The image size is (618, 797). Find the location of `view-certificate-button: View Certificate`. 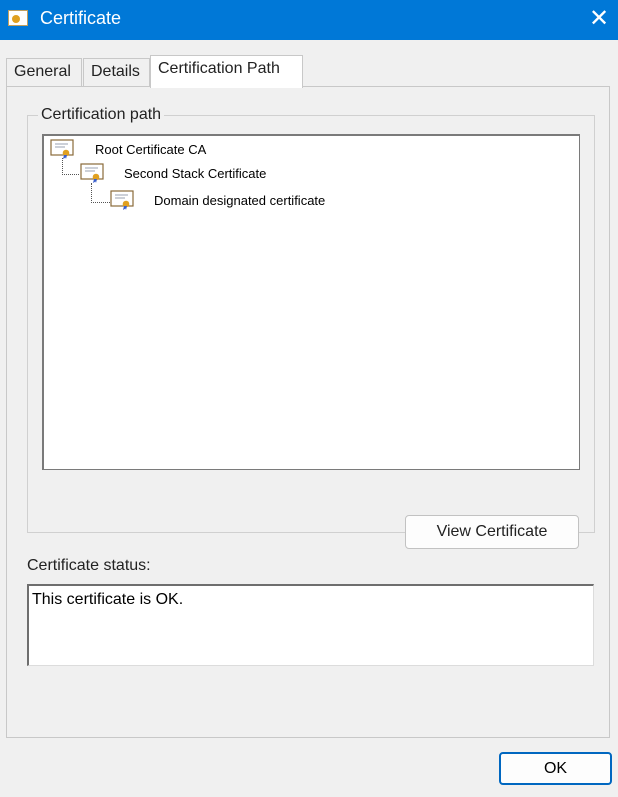

view-certificate-button: View Certificate is located at coordinates (492, 532).